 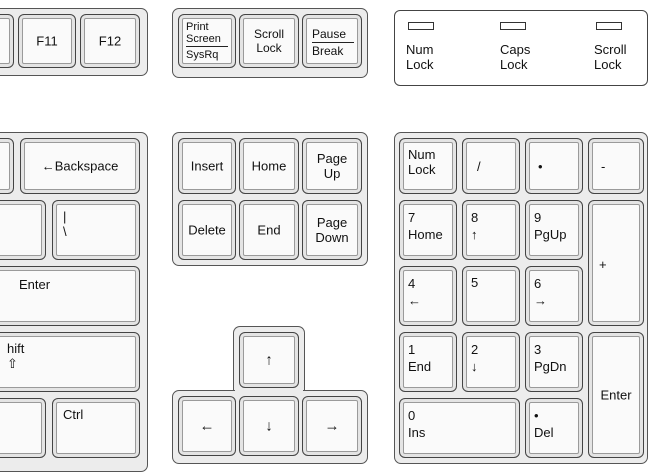 What do you see at coordinates (203, 33) in the screenshot?
I see `print-screen-label: Print Screen` at bounding box center [203, 33].